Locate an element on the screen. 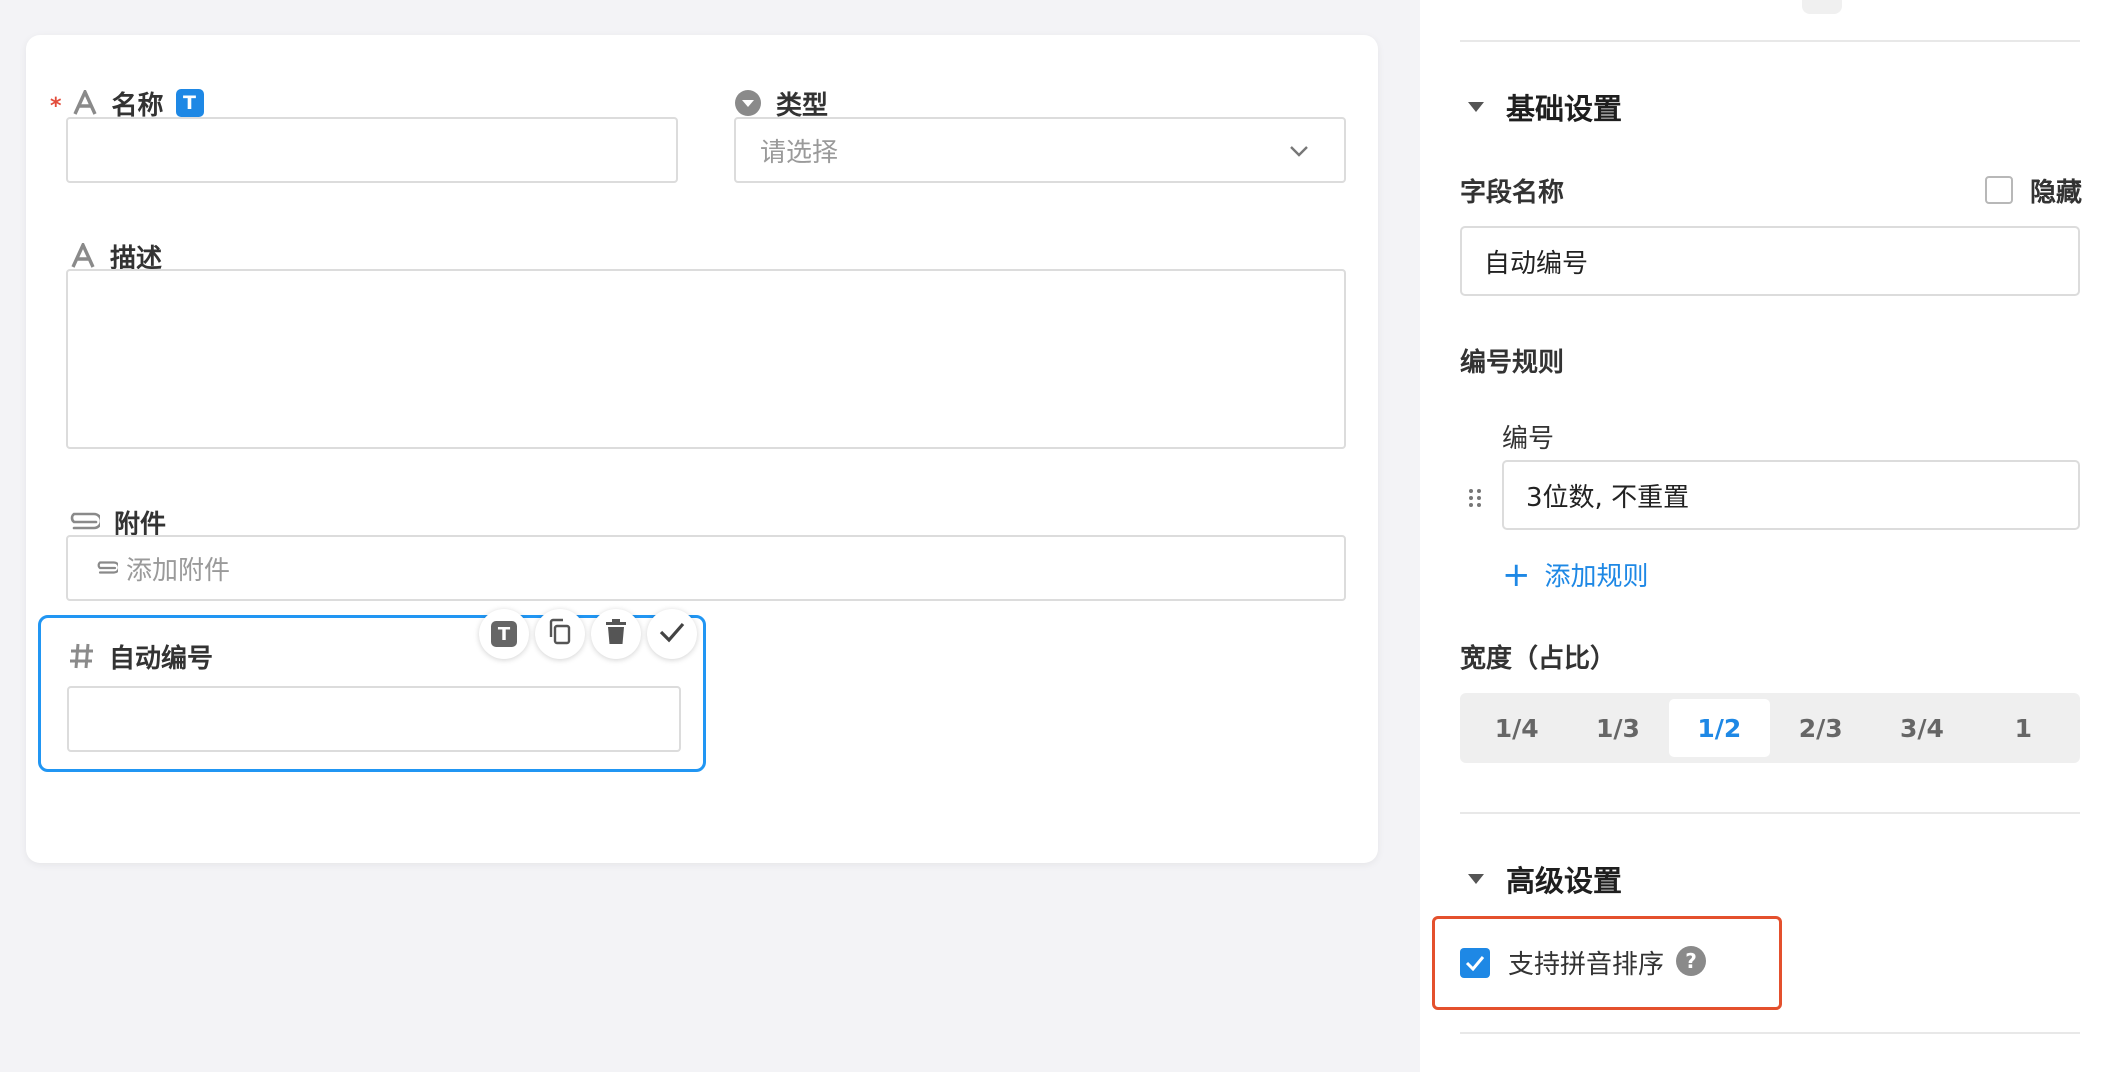 The image size is (2108, 1072). auto-number-label-text: 自动编号 is located at coordinates (161, 658).